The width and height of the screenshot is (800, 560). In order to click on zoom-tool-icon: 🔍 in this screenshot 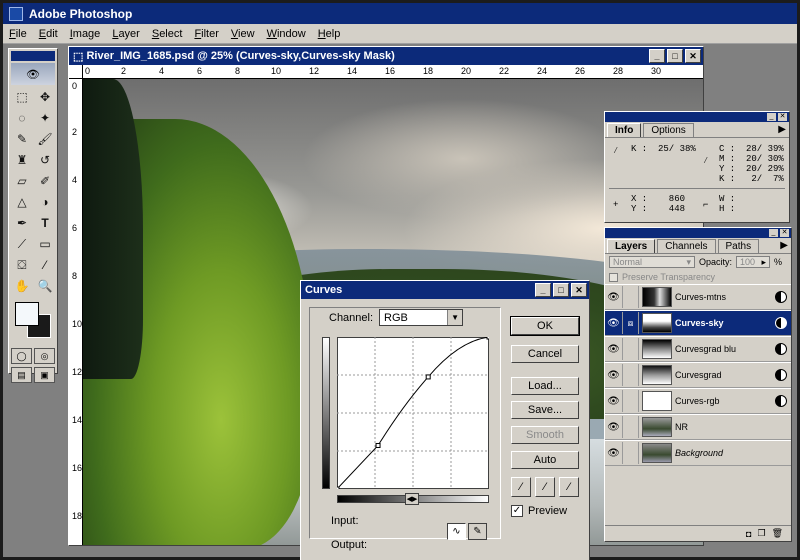, I will do `click(45, 286)`.